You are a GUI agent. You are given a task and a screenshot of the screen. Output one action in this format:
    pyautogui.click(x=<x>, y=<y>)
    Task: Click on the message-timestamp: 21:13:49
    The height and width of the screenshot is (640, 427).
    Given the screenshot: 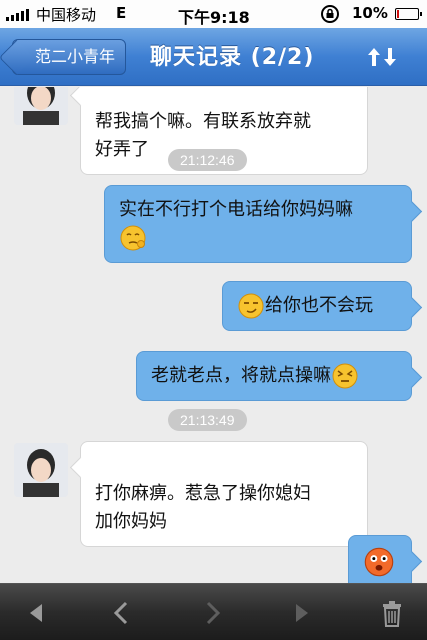 What is the action you would take?
    pyautogui.click(x=207, y=420)
    